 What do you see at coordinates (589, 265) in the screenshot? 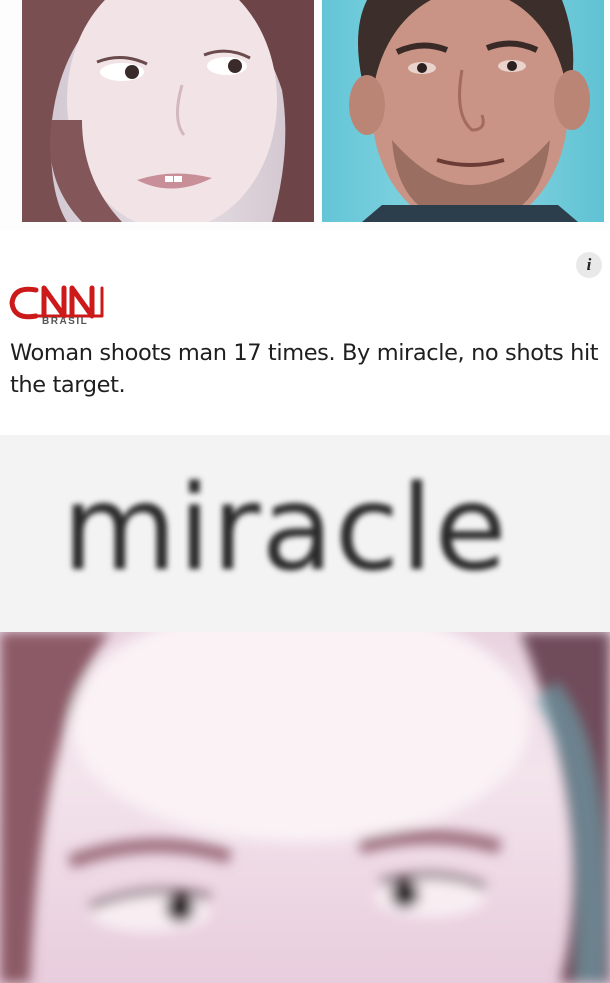
I see `info-icon: i` at bounding box center [589, 265].